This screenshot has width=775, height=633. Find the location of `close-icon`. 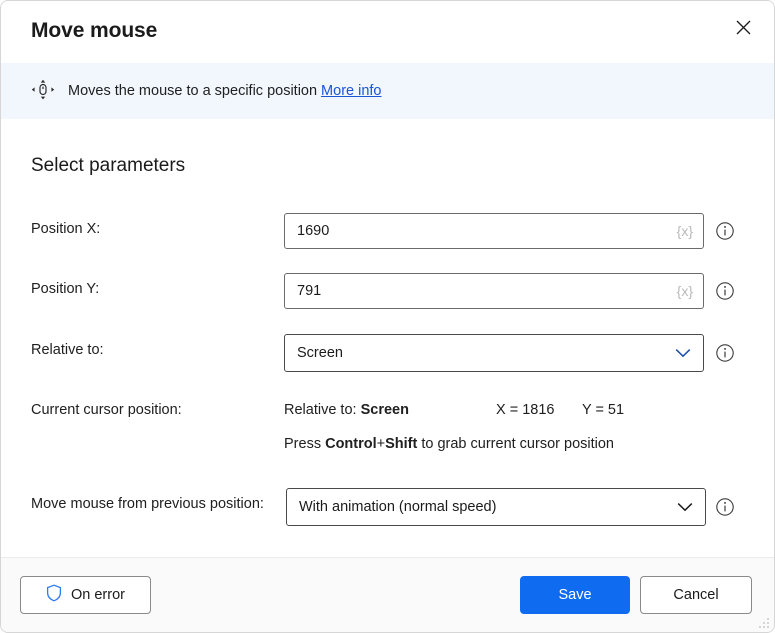

close-icon is located at coordinates (743, 27).